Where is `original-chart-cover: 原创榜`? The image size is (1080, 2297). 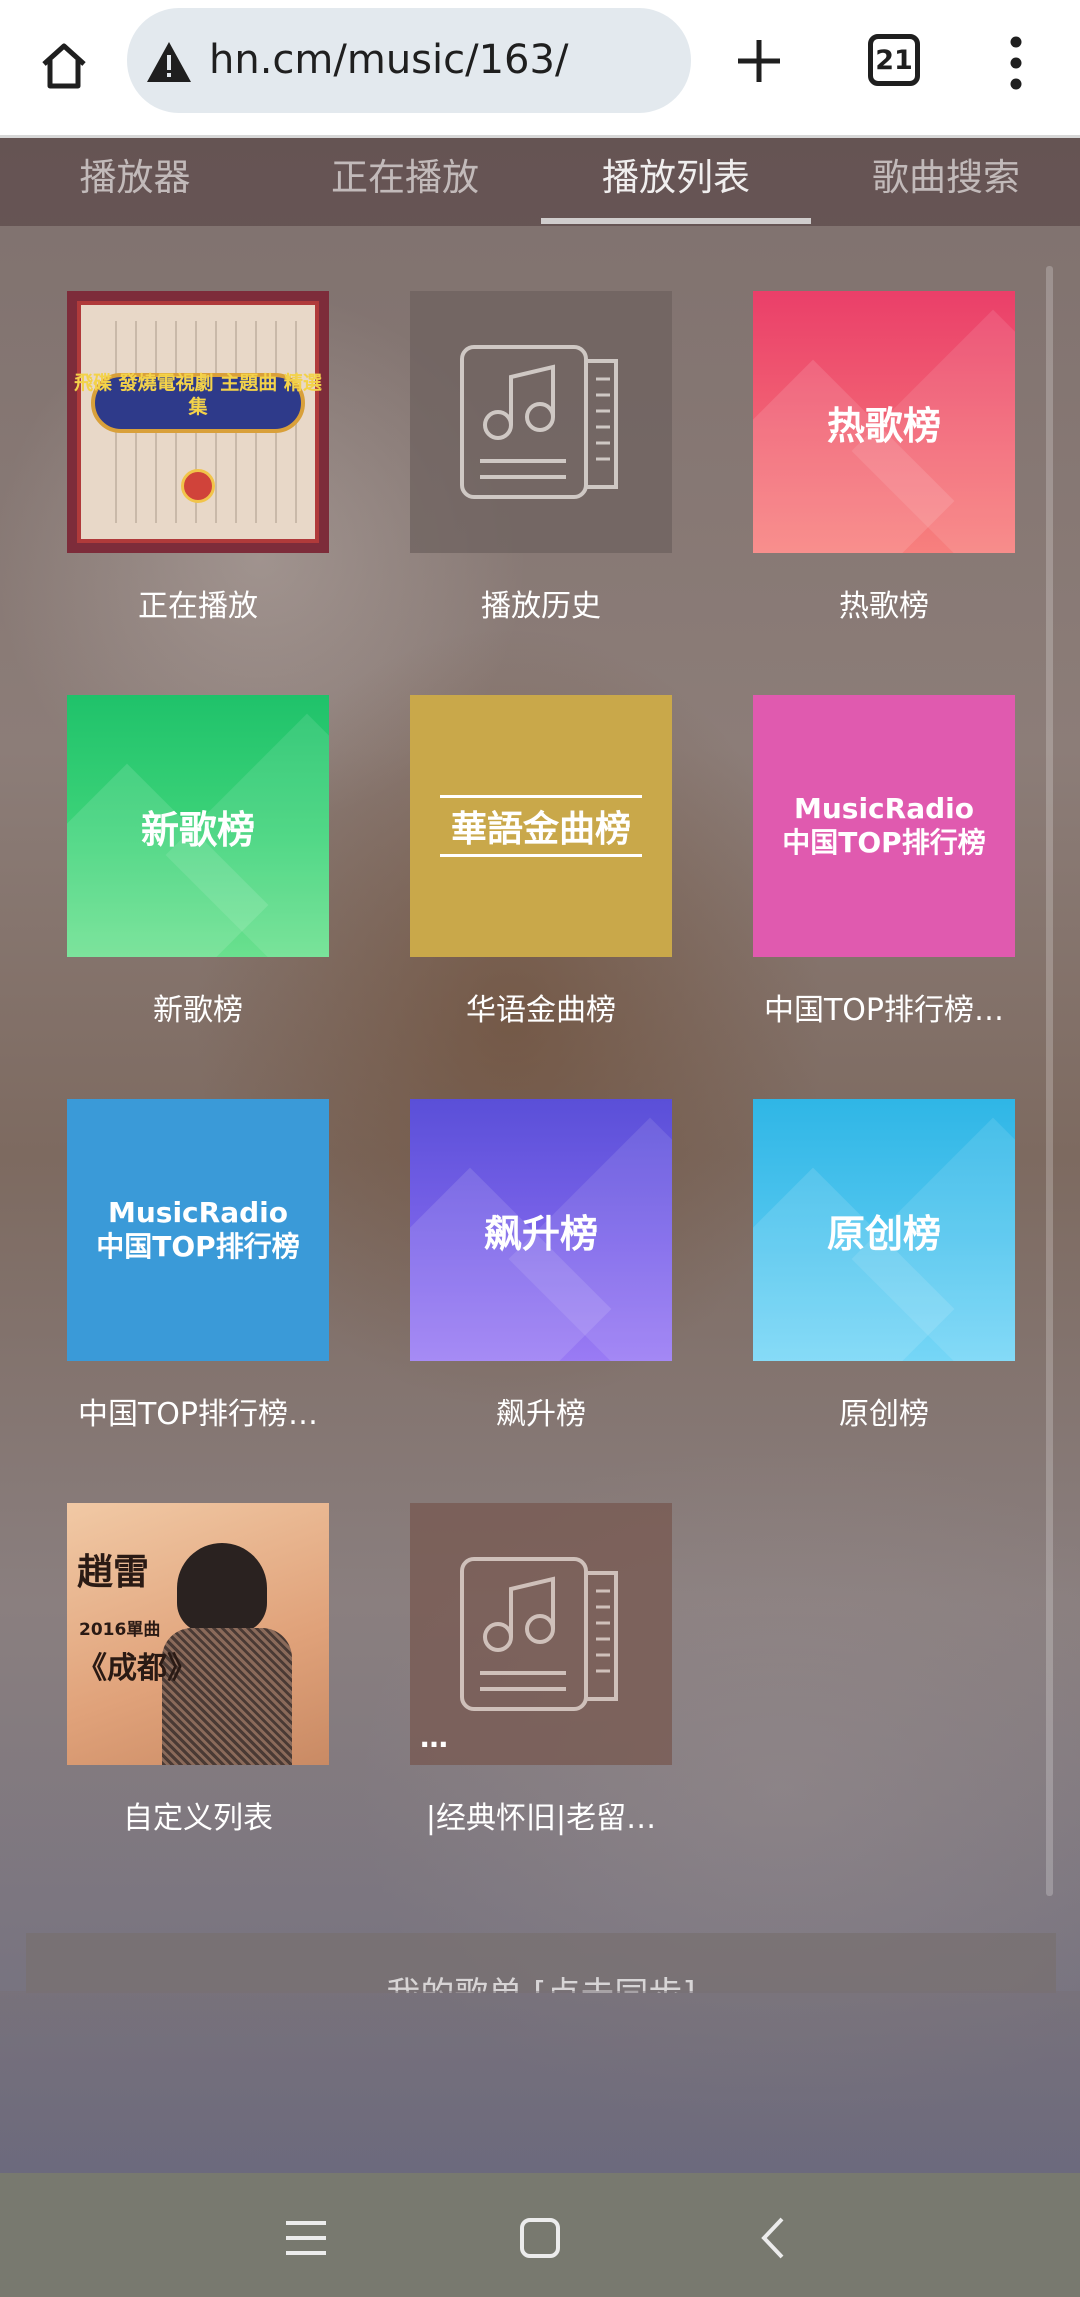
original-chart-cover: 原创榜 is located at coordinates (884, 1230).